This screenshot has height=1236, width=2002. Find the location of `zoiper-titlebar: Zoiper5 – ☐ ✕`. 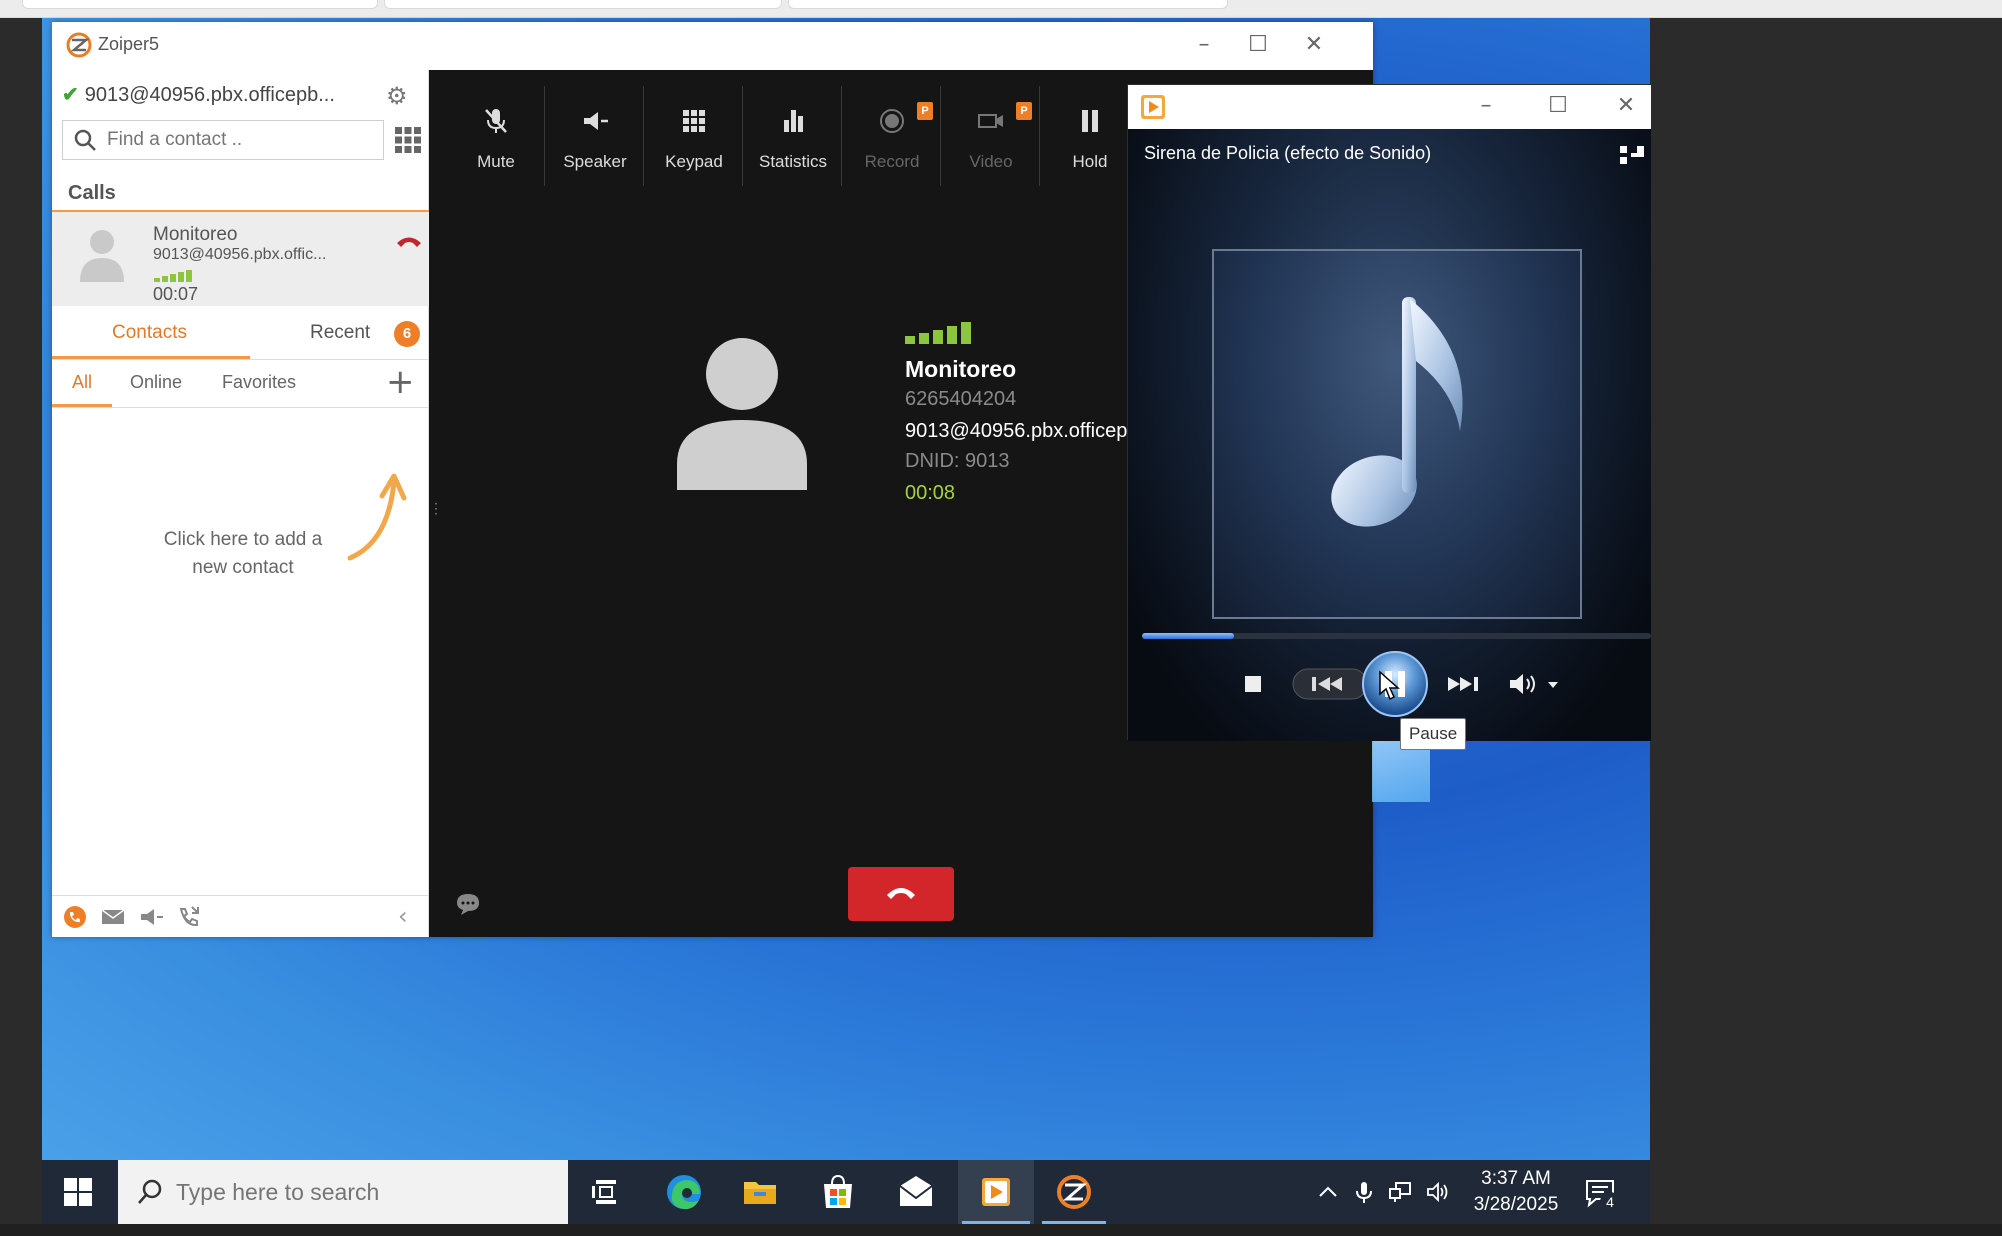

zoiper-titlebar: Zoiper5 – ☐ ✕ is located at coordinates (712, 46).